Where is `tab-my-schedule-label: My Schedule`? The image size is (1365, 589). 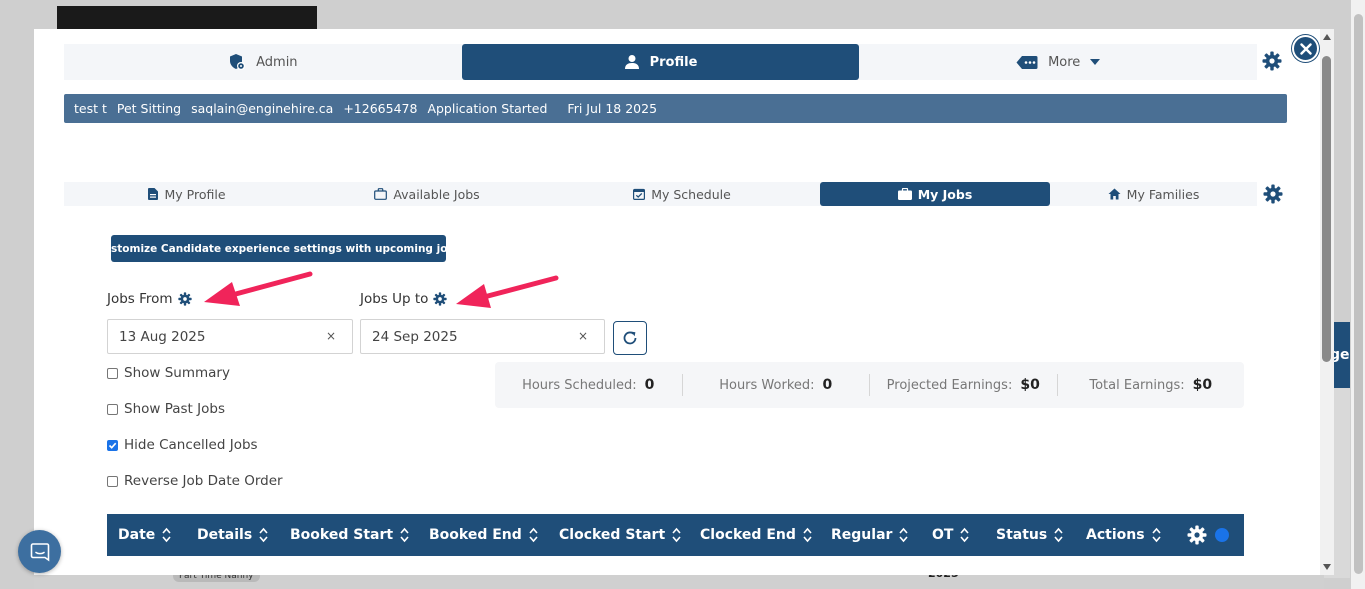 tab-my-schedule-label: My Schedule is located at coordinates (691, 194).